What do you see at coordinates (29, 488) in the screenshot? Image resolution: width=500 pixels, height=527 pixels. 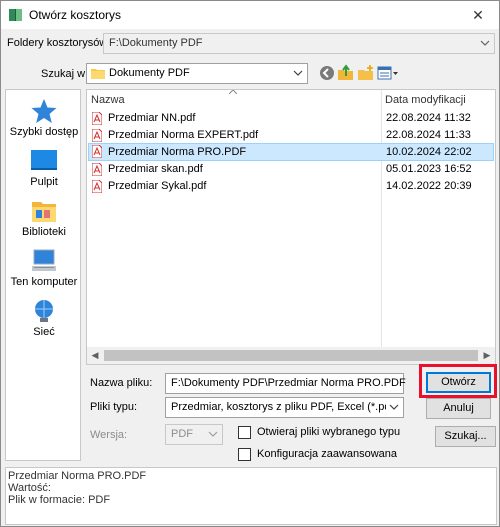 I see `info-value: Wartość:` at bounding box center [29, 488].